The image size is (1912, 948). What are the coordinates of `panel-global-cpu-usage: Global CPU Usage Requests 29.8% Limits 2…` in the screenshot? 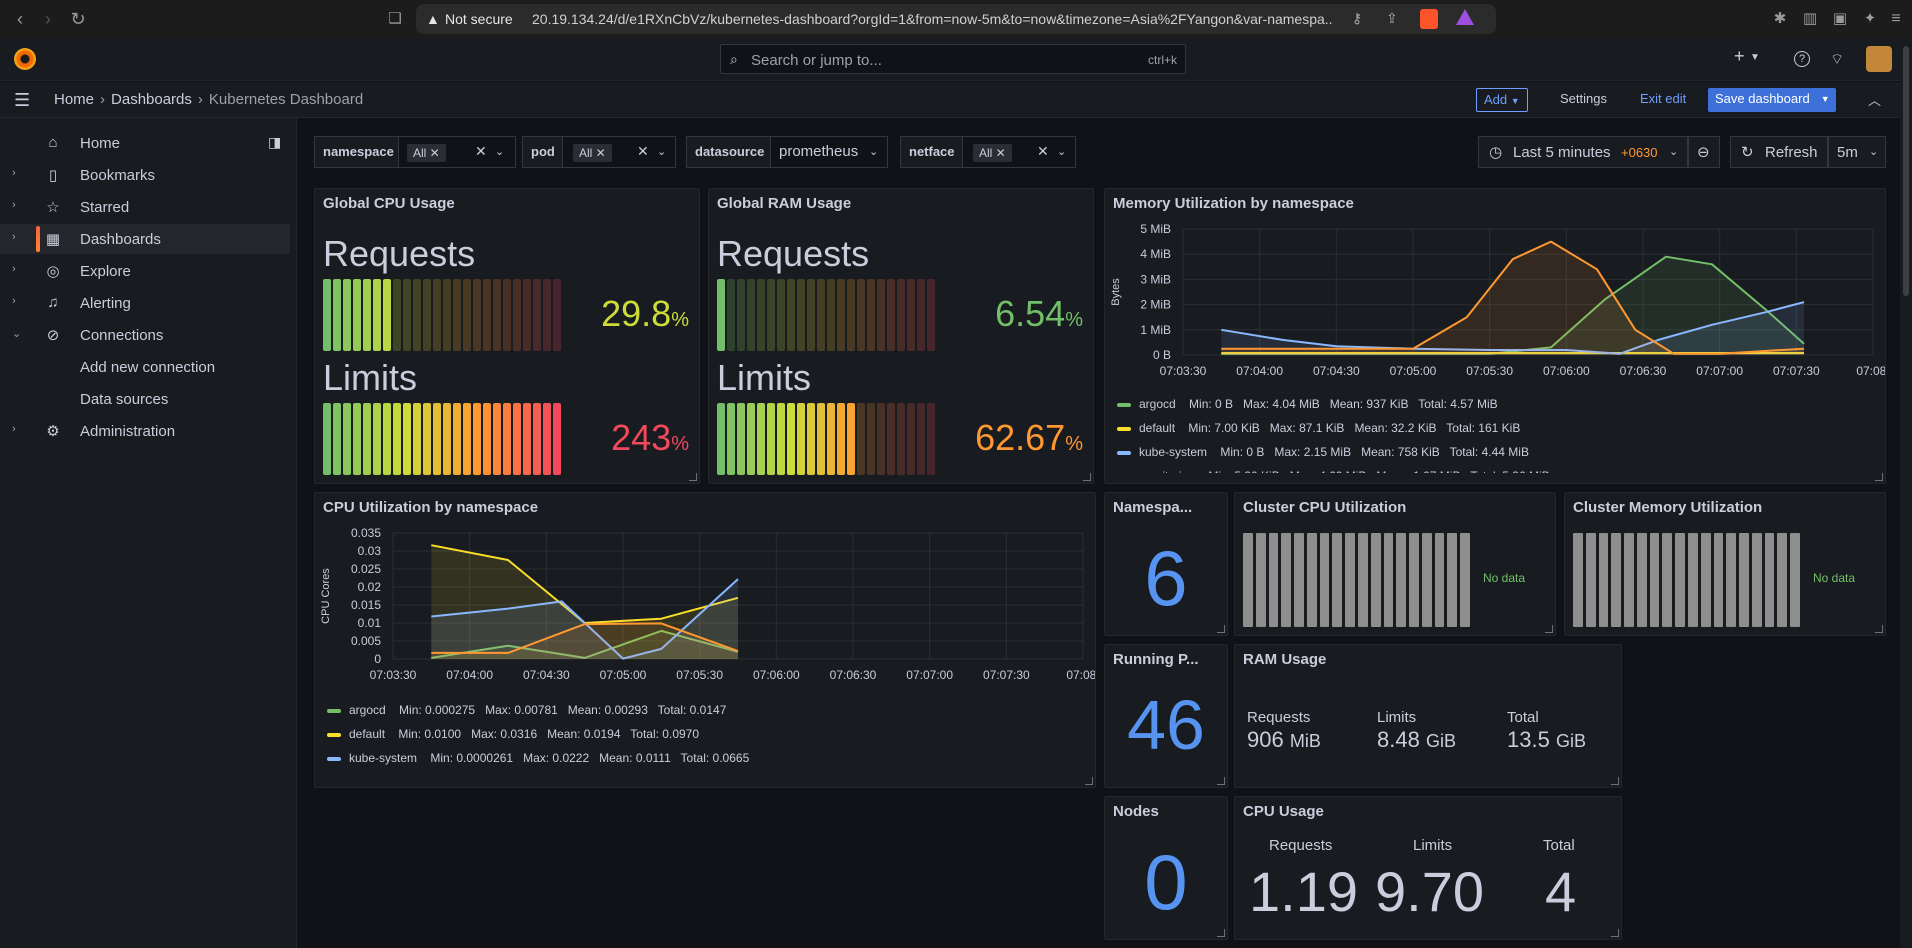 It's located at (507, 336).